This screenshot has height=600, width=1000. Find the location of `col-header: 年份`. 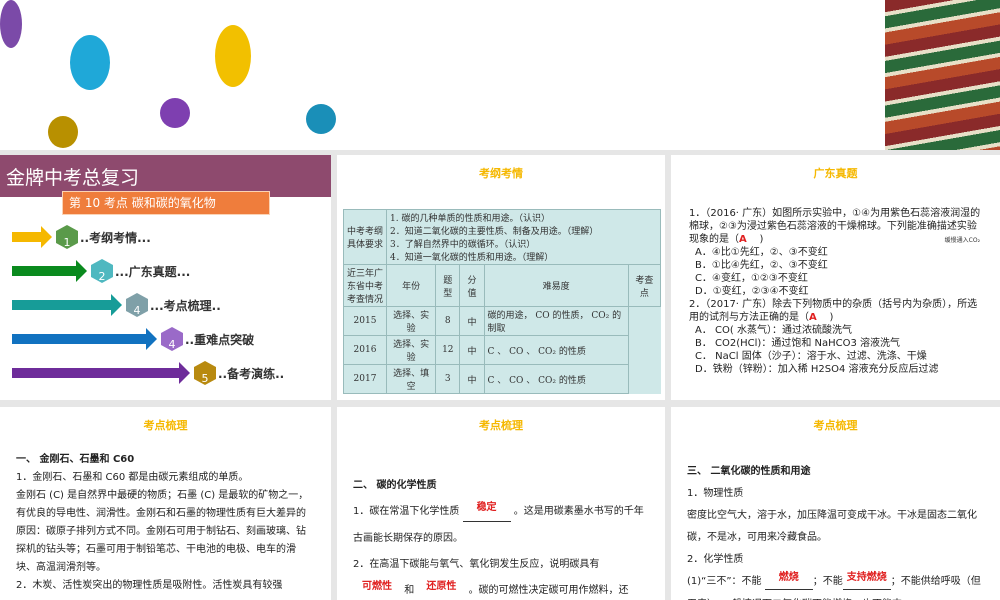

col-header: 年份 is located at coordinates (411, 285).